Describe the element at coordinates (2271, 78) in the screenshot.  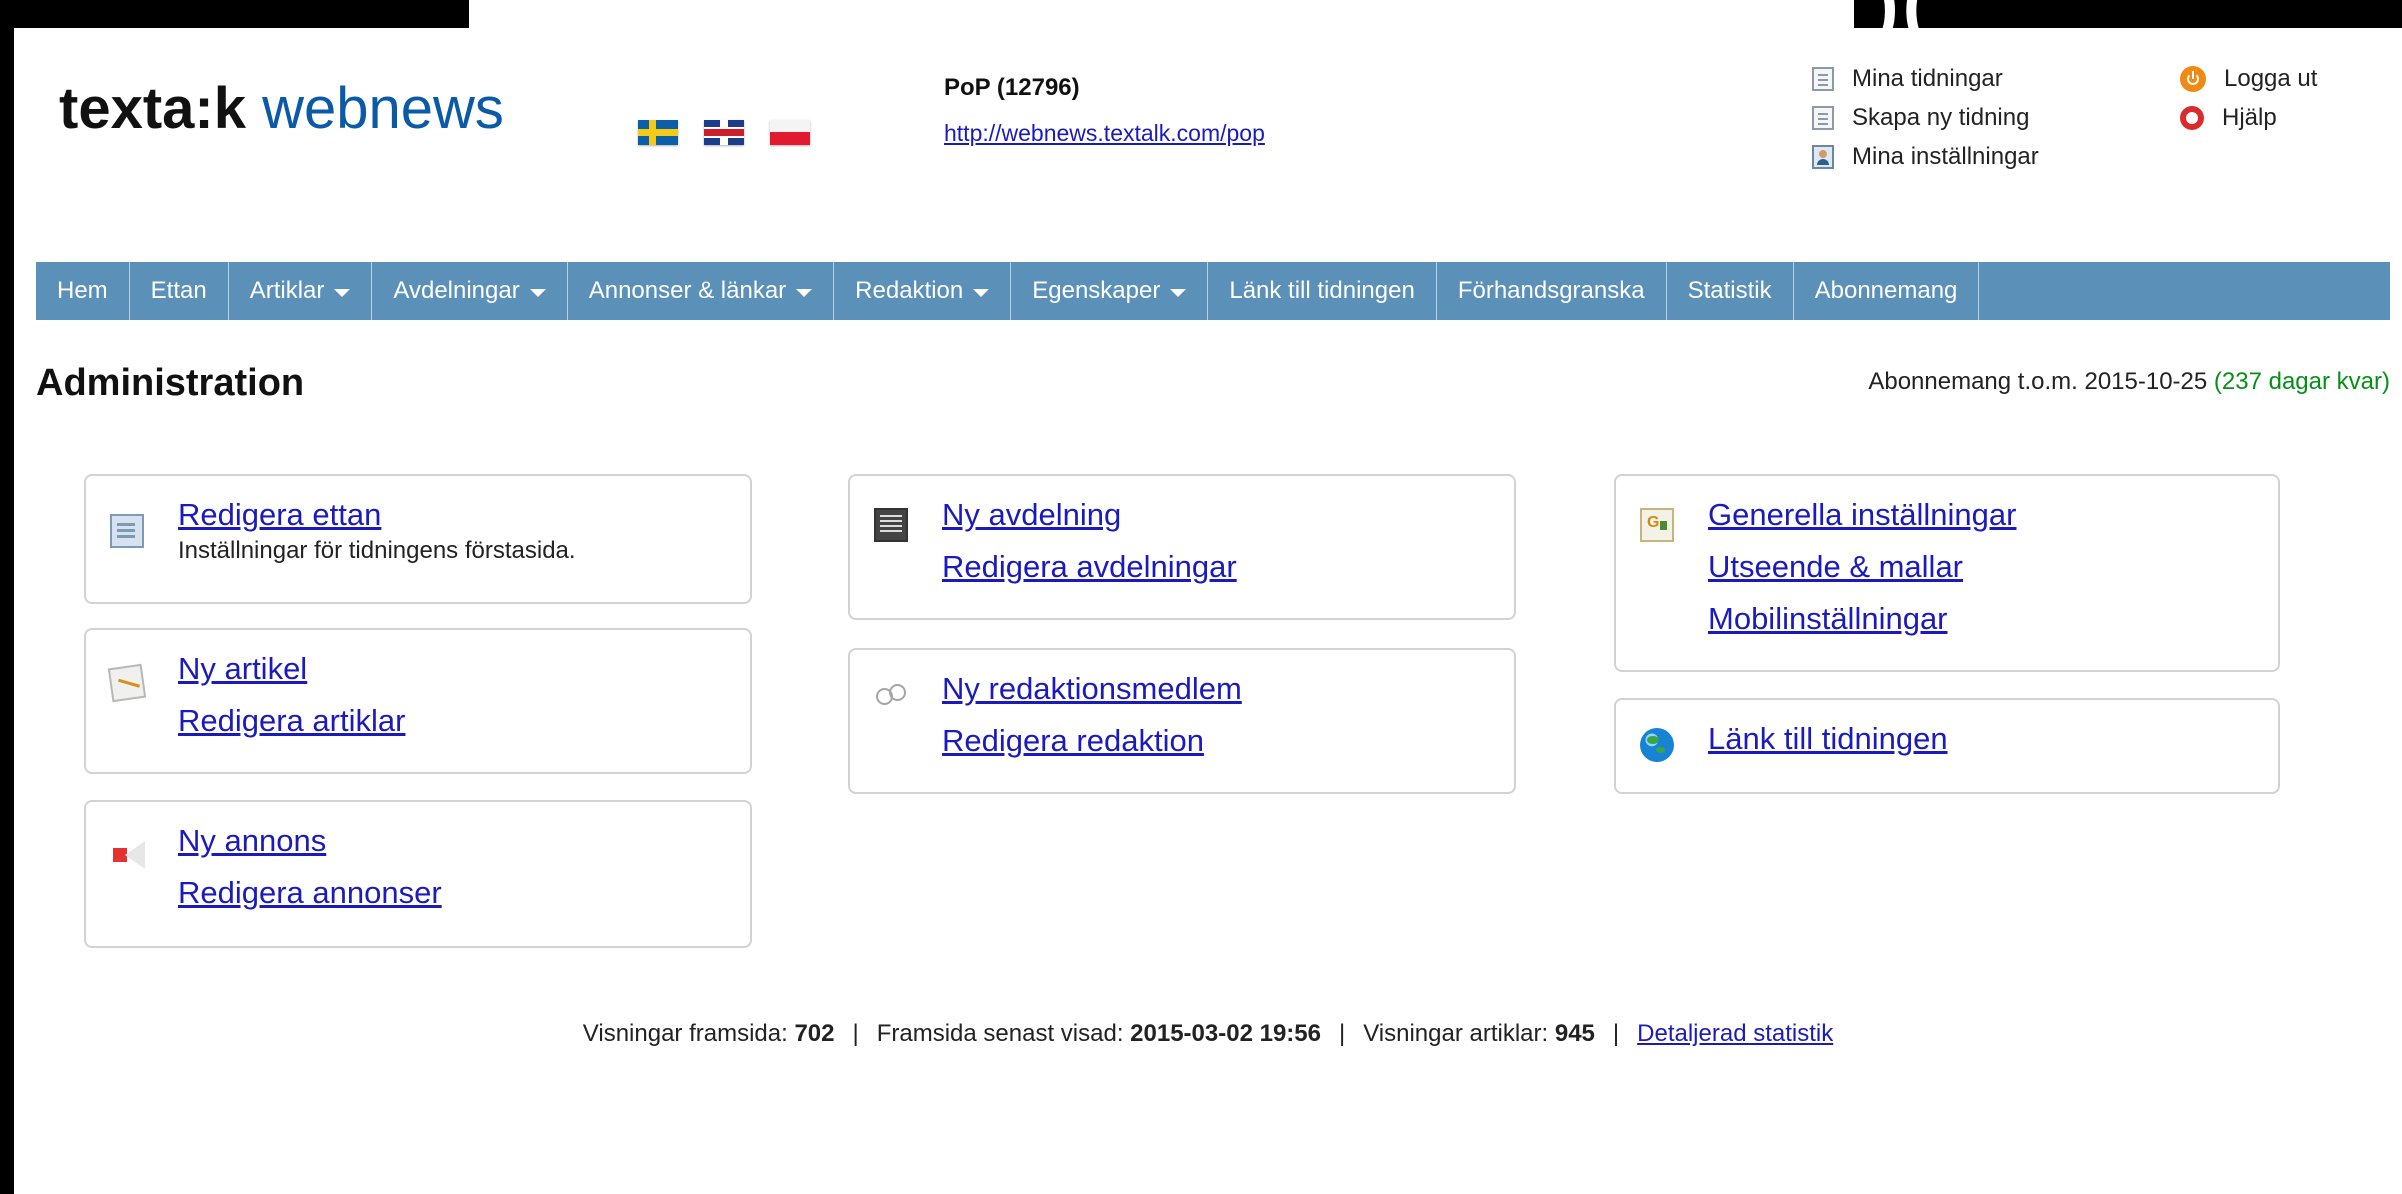
I see `logout-label: Logga ut` at that location.